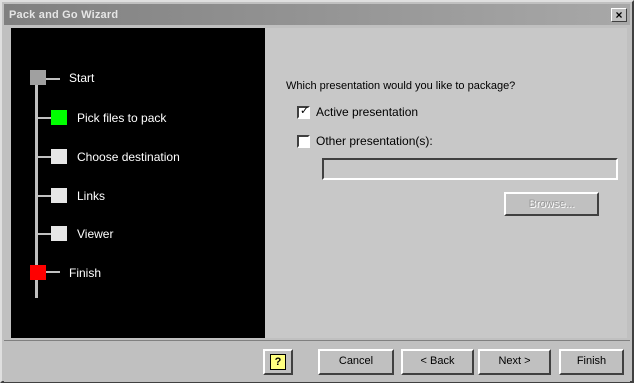 This screenshot has width=634, height=383. What do you see at coordinates (356, 362) in the screenshot?
I see `cancel-button: Cancel` at bounding box center [356, 362].